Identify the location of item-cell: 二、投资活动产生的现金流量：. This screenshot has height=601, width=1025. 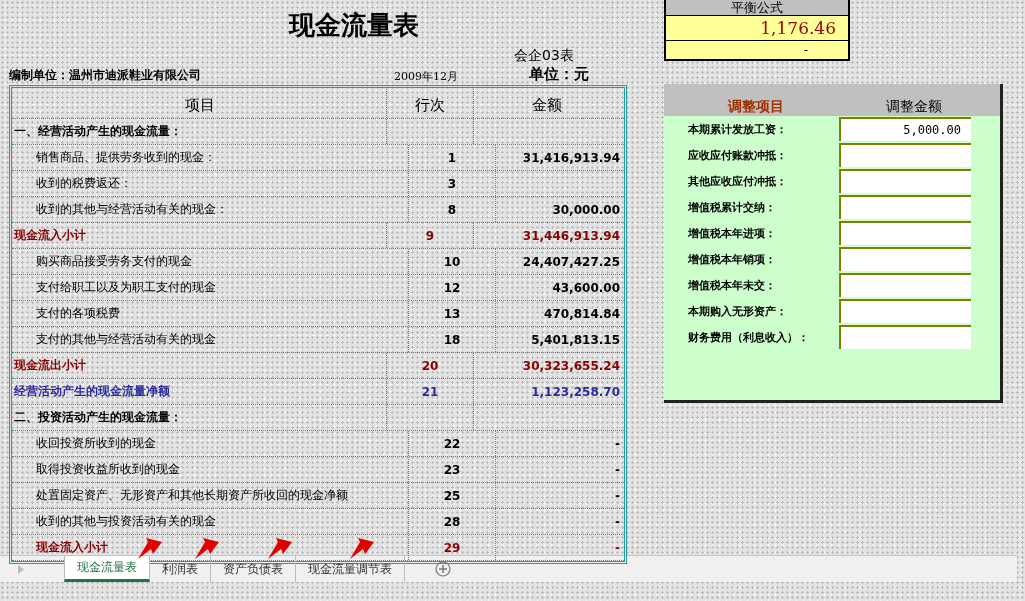
(98, 417).